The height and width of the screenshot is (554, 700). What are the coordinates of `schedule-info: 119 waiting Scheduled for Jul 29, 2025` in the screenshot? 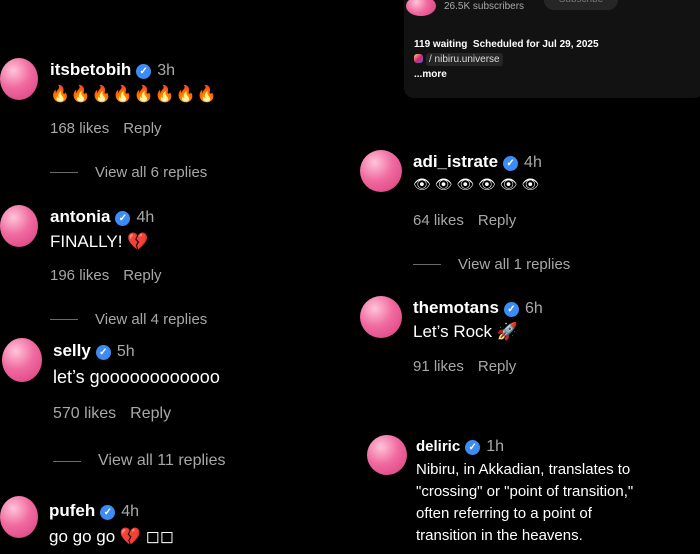 It's located at (506, 44).